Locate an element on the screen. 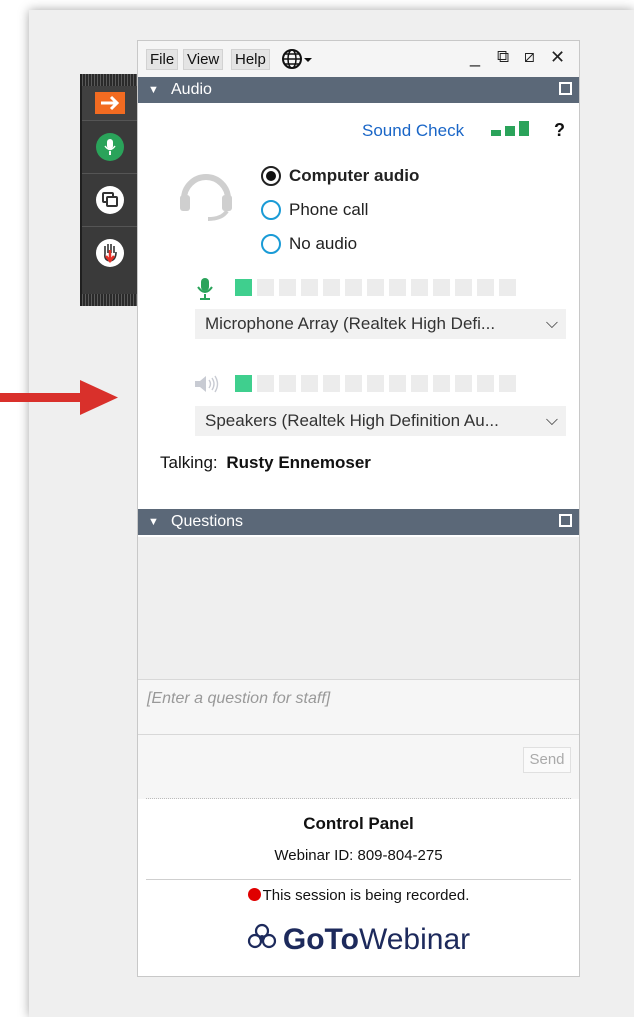 This screenshot has width=634, height=1017. question-input: [Enter a question for staff] is located at coordinates (358, 707).